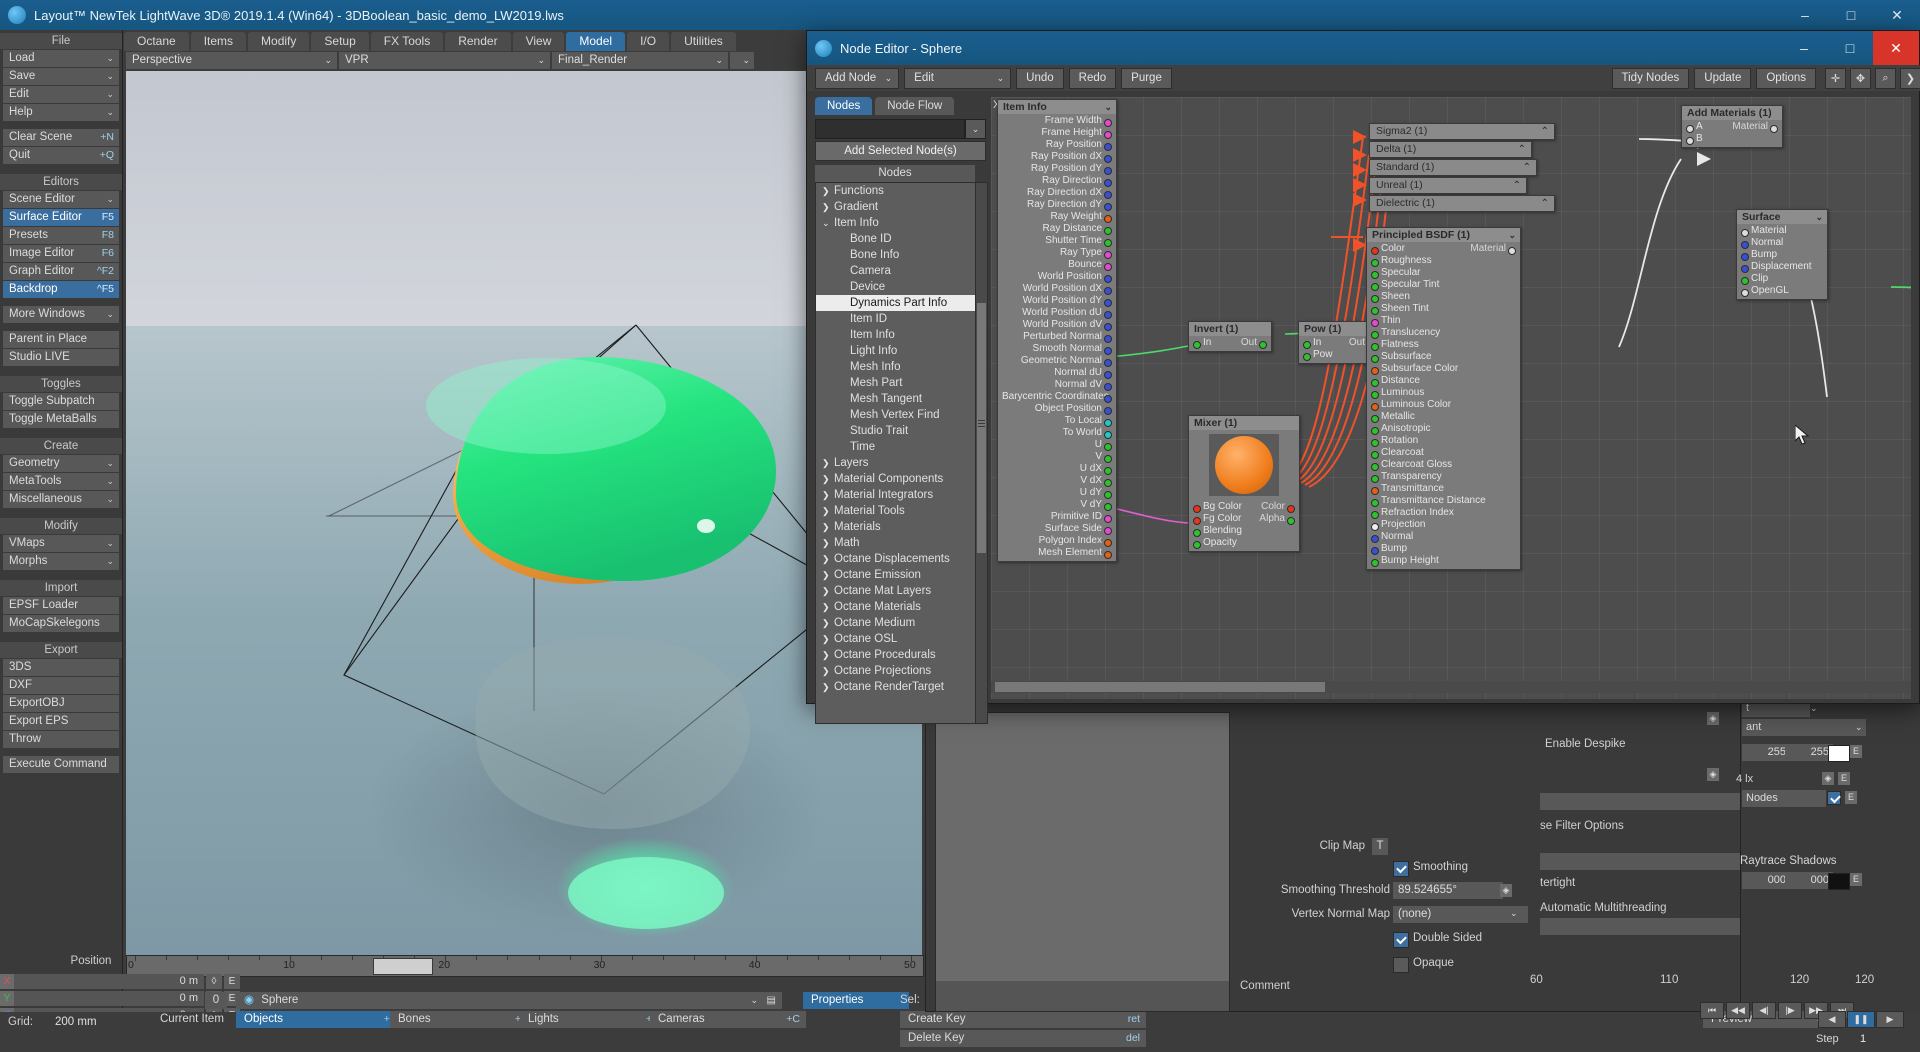 Image resolution: width=1920 pixels, height=1052 pixels. I want to click on output-ray-direction-dx: Ray Direction dX, so click(1057, 193).